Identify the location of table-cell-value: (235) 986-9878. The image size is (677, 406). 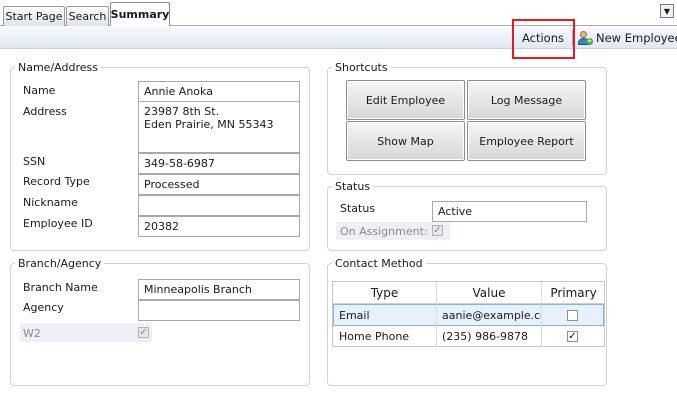
(485, 336).